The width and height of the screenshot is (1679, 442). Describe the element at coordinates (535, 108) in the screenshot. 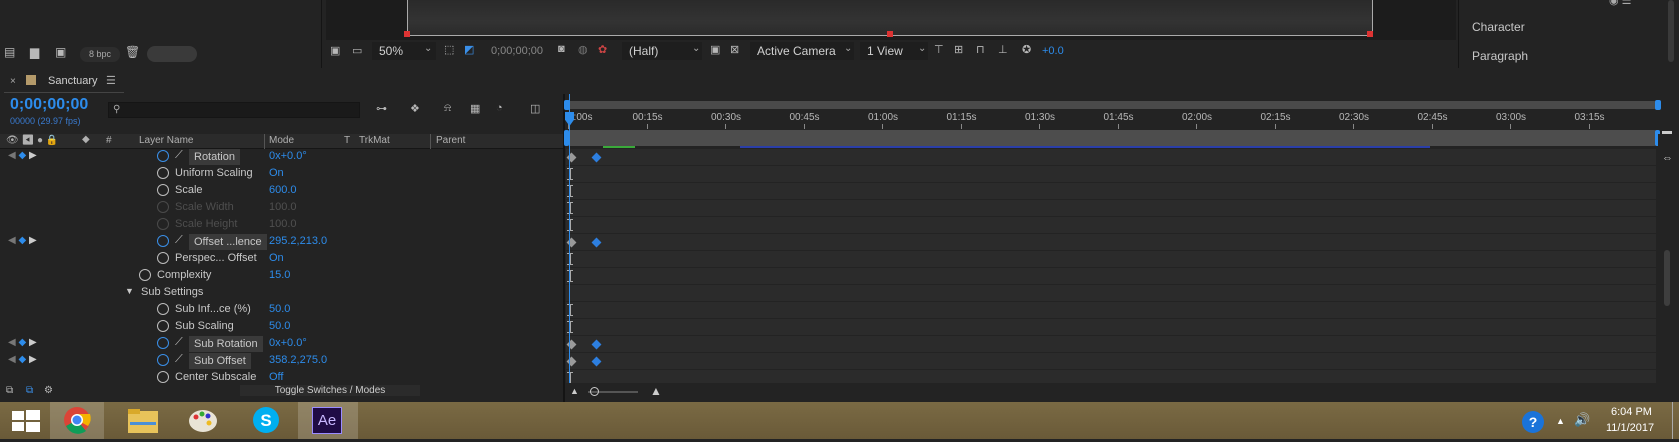

I see `graph-editor-icon: ◫` at that location.